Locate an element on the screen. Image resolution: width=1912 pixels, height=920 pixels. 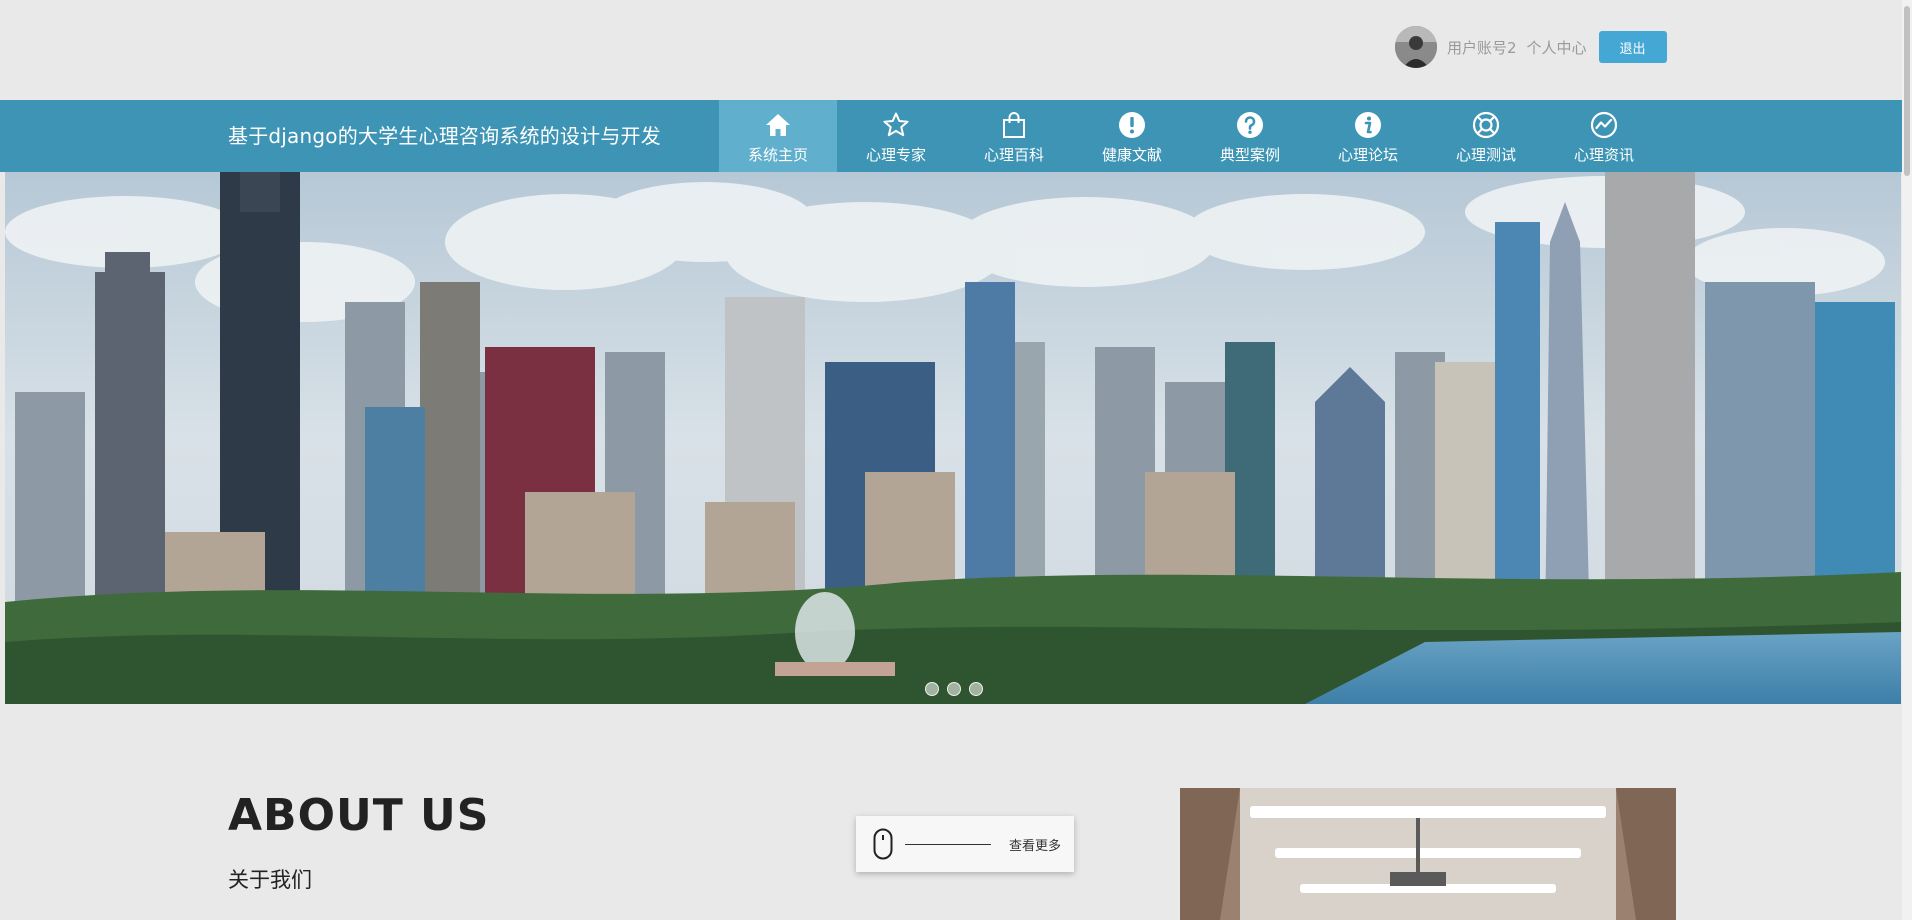
nav-menu: 系统主页 心理专家 心理百科 健康文献 典型案例 心理论坛 心理测试 心理资讯 is located at coordinates (1191, 136).